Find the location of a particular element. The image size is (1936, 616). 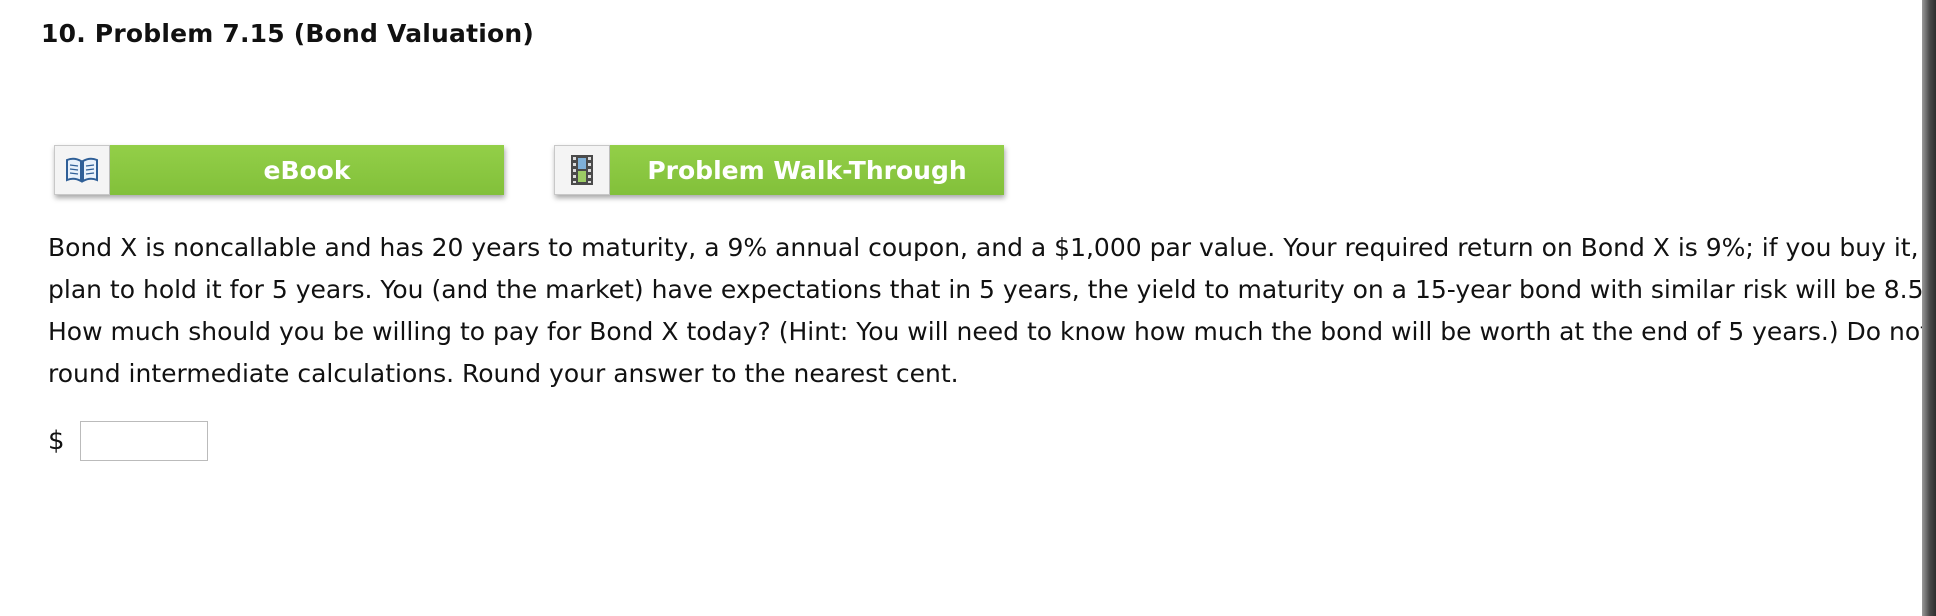

scrollbar is located at coordinates (1929, 308).